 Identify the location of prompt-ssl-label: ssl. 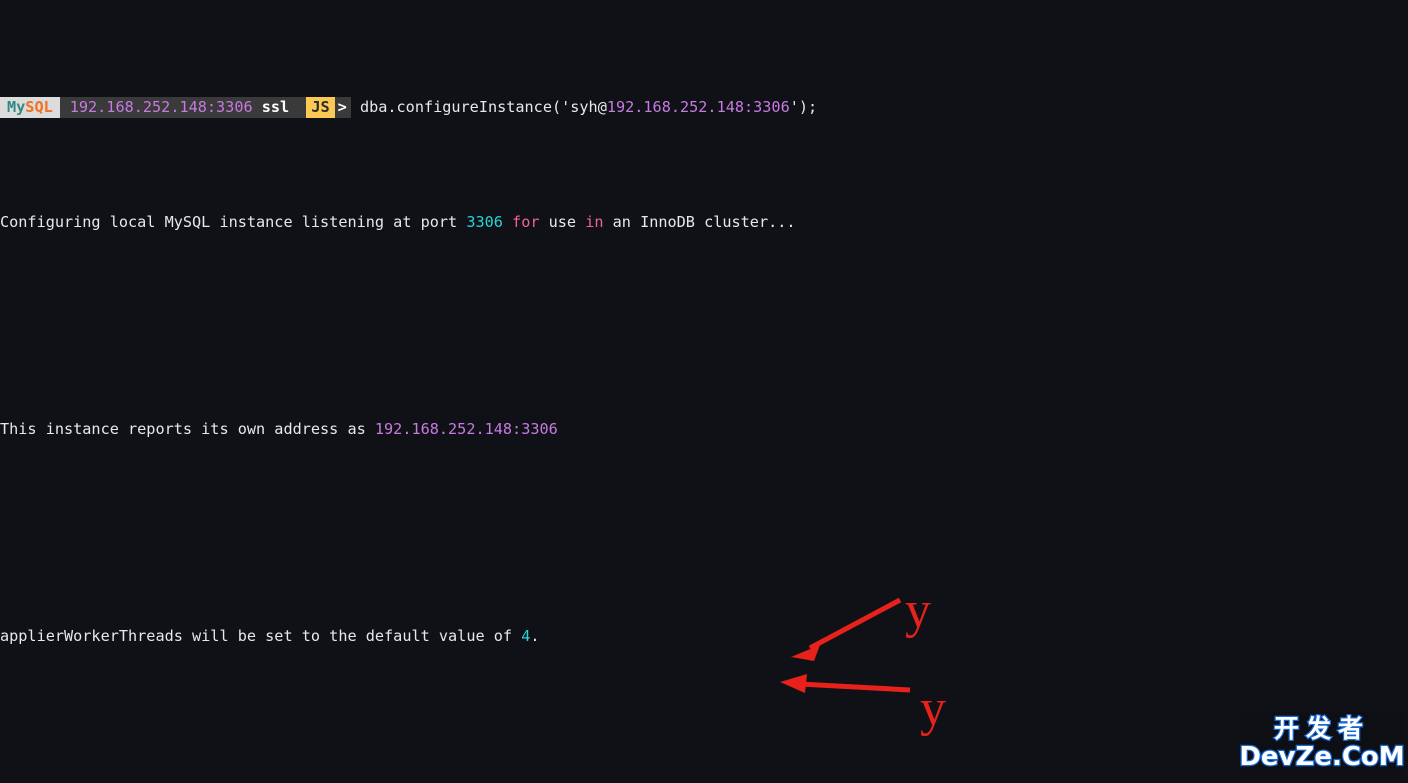
(275, 107).